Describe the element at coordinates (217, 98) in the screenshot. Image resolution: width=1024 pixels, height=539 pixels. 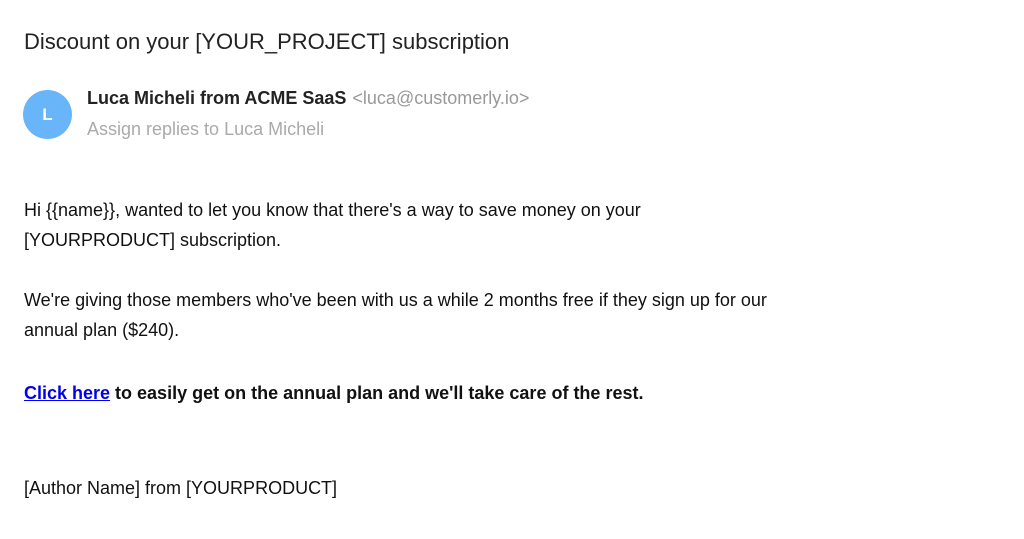
I see `sender-name: Luca Micheli from ACME SaaS` at that location.